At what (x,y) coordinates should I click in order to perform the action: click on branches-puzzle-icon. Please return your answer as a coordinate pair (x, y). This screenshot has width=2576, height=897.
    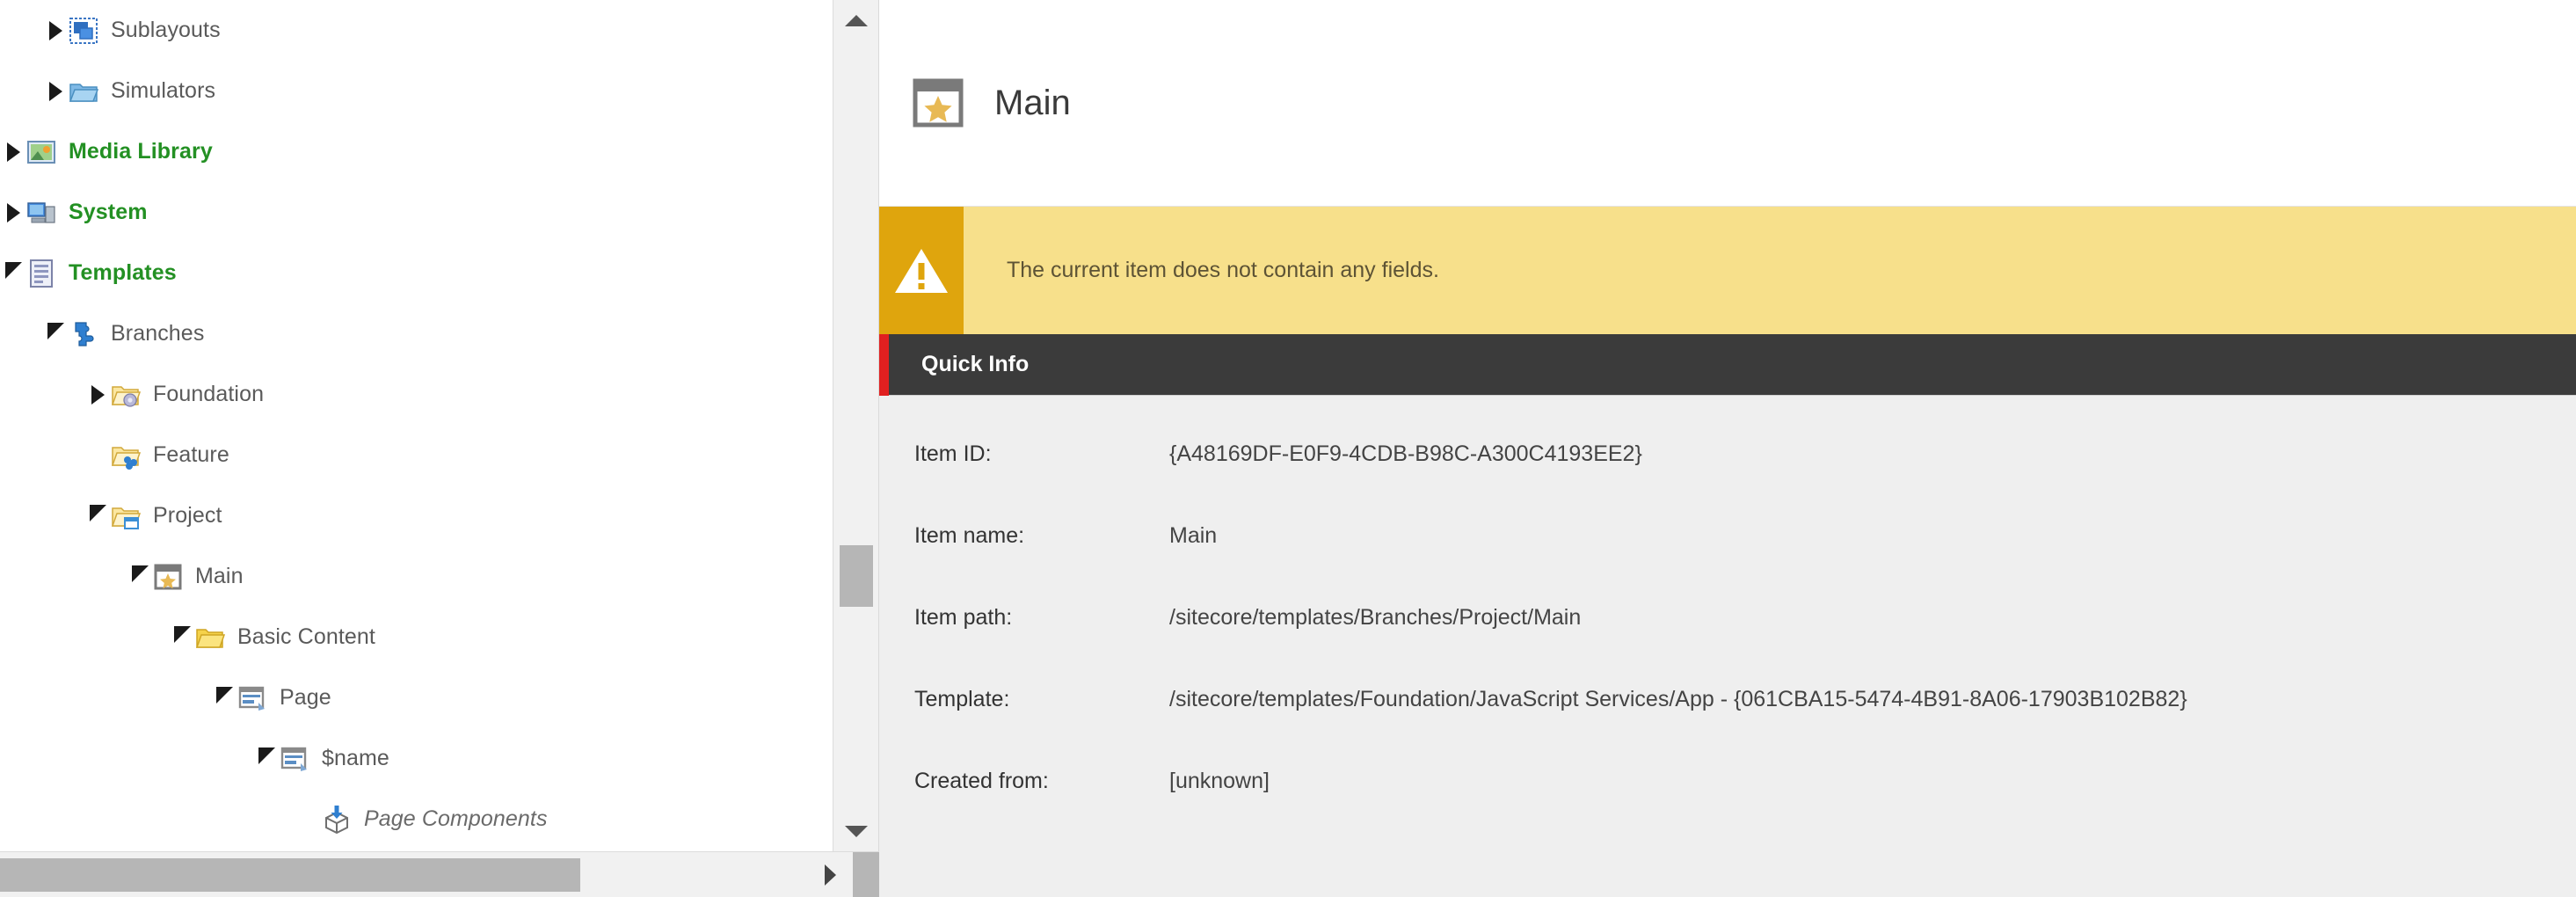
    Looking at the image, I should click on (83, 334).